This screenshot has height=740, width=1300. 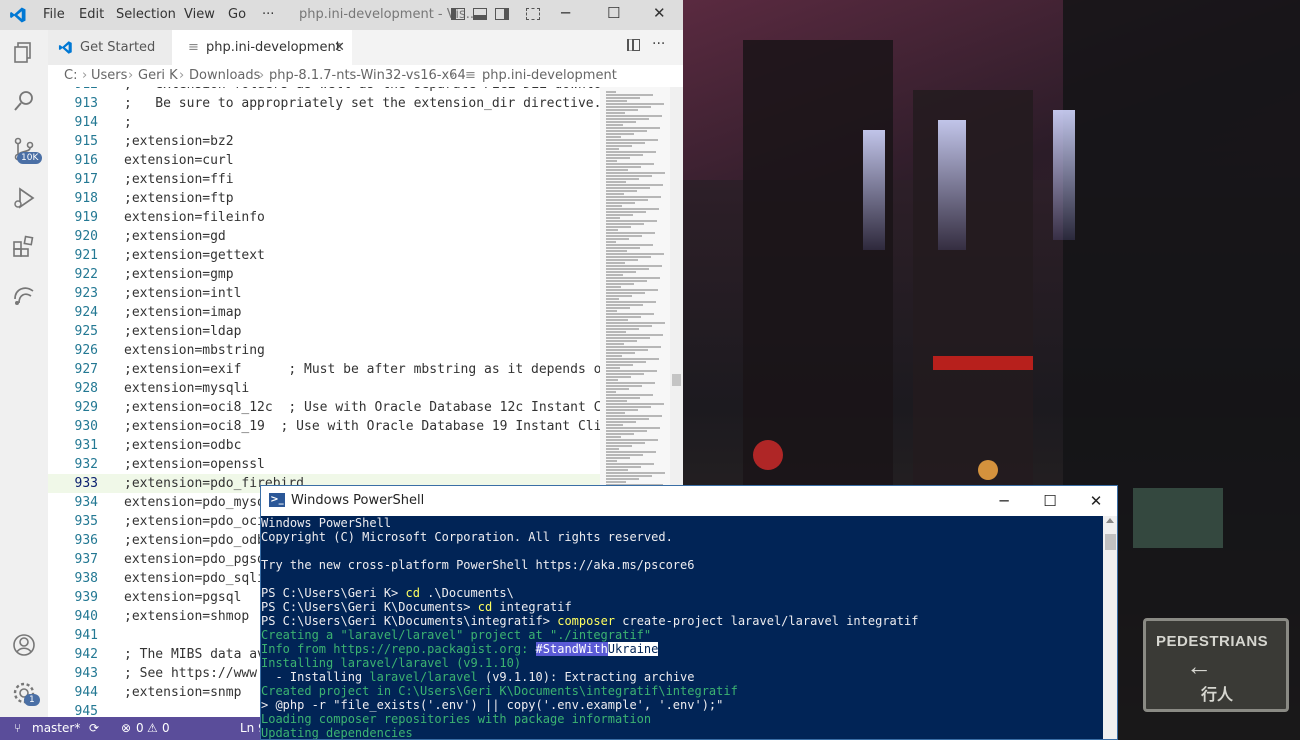 I want to click on breadcrumb-item: Downloads, so click(x=224, y=76).